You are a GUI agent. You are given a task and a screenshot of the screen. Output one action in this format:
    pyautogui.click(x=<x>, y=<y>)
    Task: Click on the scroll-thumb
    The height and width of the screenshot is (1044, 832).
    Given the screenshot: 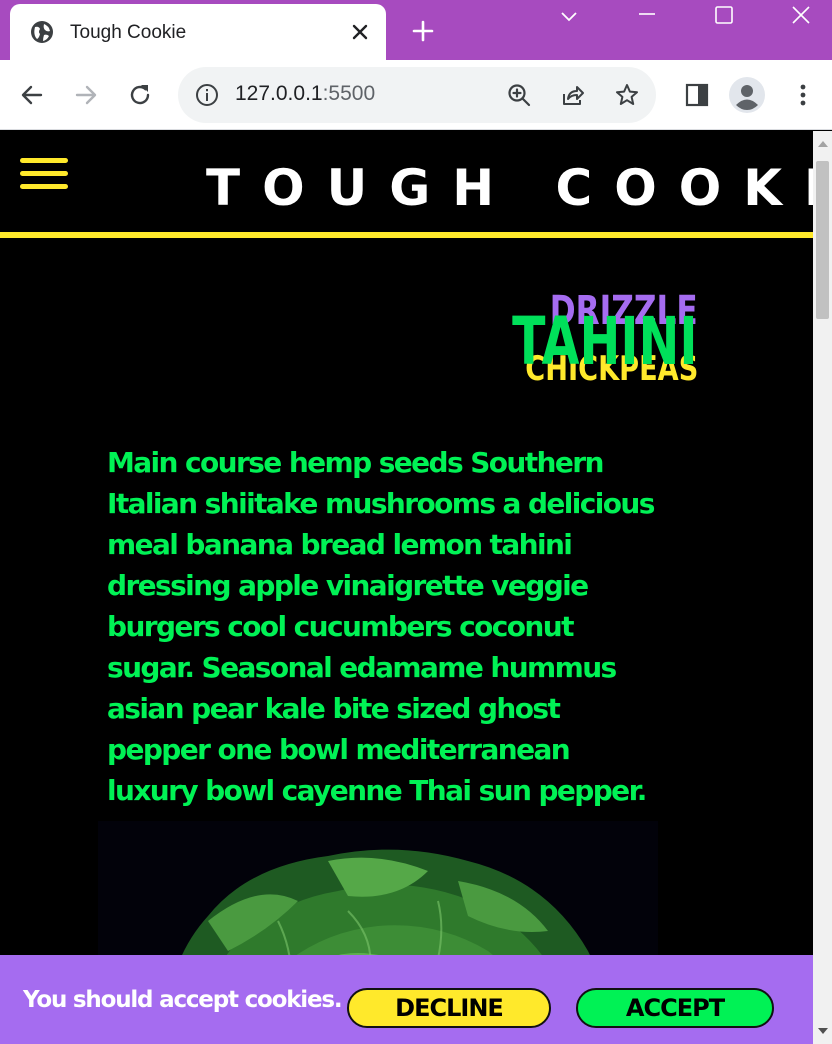 What is the action you would take?
    pyautogui.click(x=822, y=240)
    